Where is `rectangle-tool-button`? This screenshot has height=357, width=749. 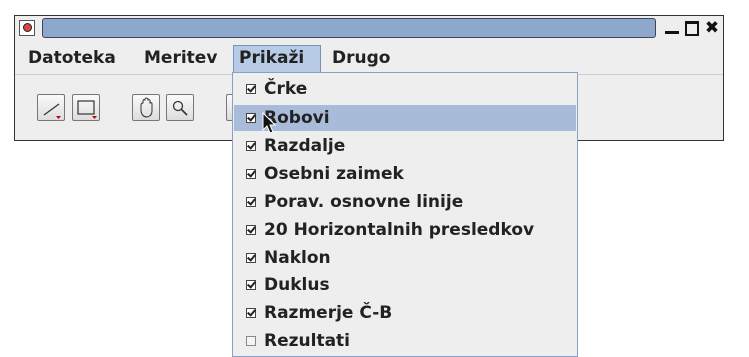 rectangle-tool-button is located at coordinates (86, 107).